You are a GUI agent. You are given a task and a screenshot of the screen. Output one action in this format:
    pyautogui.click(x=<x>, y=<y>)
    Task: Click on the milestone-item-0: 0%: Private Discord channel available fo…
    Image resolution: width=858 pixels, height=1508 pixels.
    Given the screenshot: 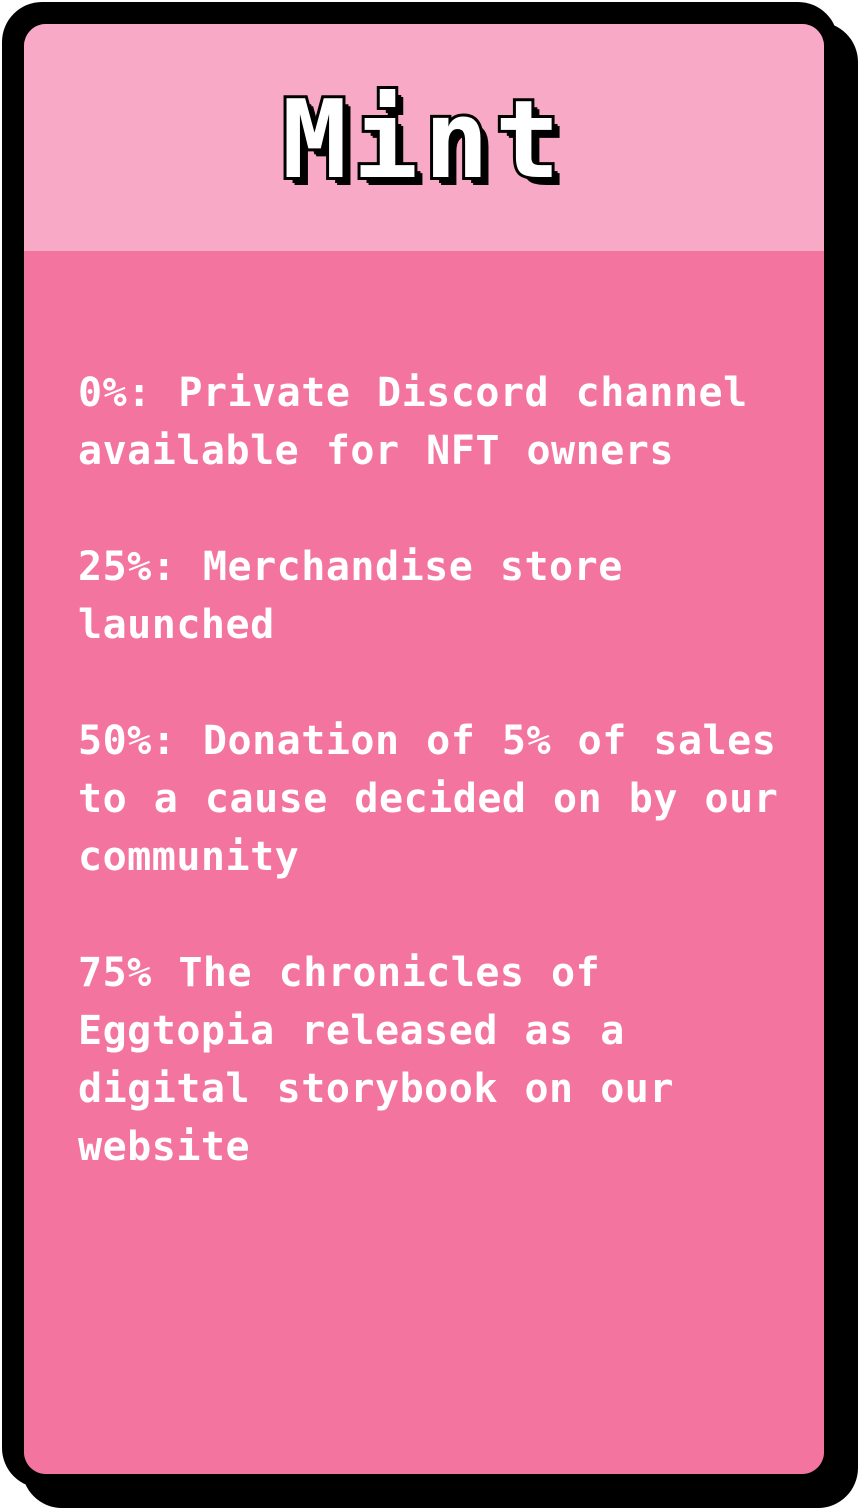 What is the action you would take?
    pyautogui.click(x=413, y=422)
    